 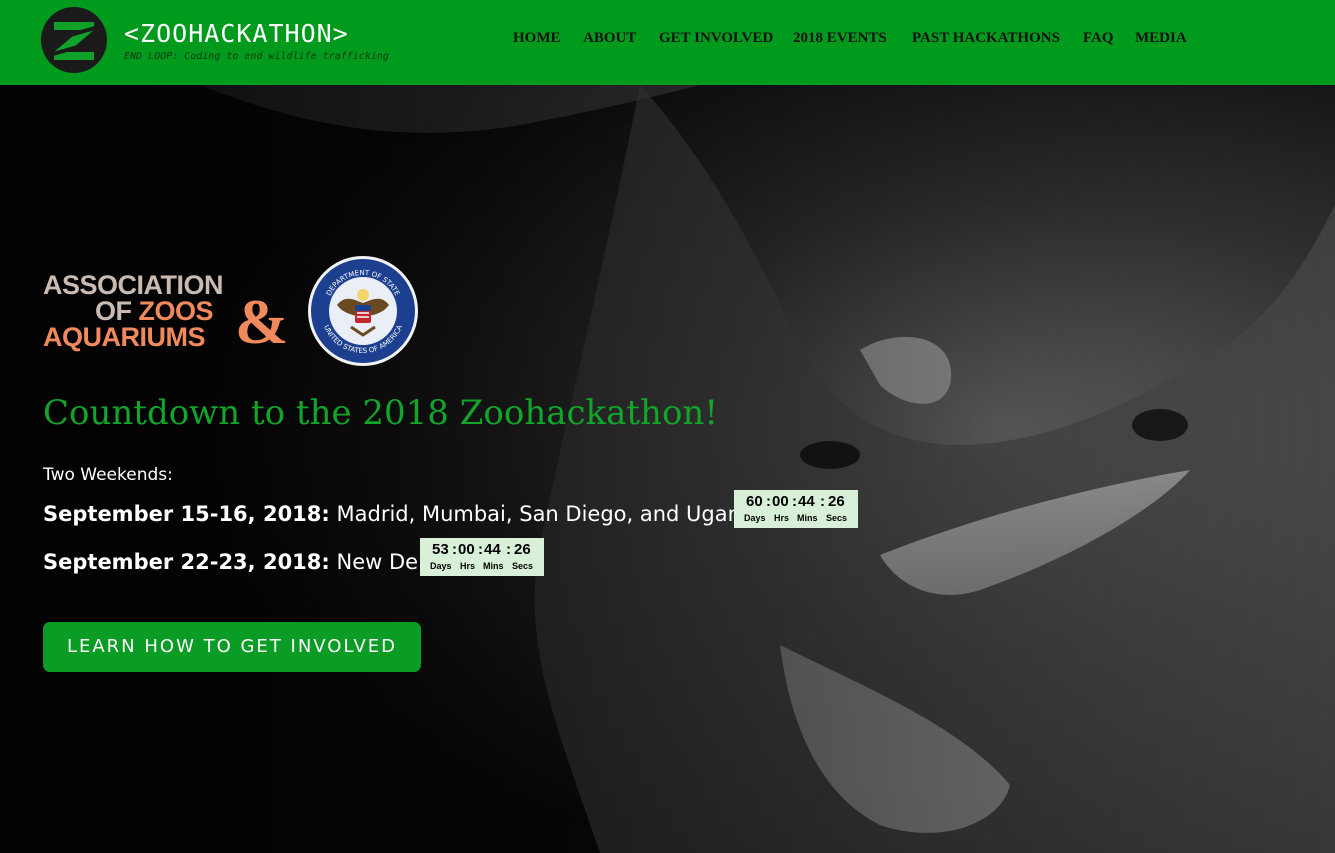 I want to click on aza-line-3: AQUARIUMS, so click(x=124, y=337).